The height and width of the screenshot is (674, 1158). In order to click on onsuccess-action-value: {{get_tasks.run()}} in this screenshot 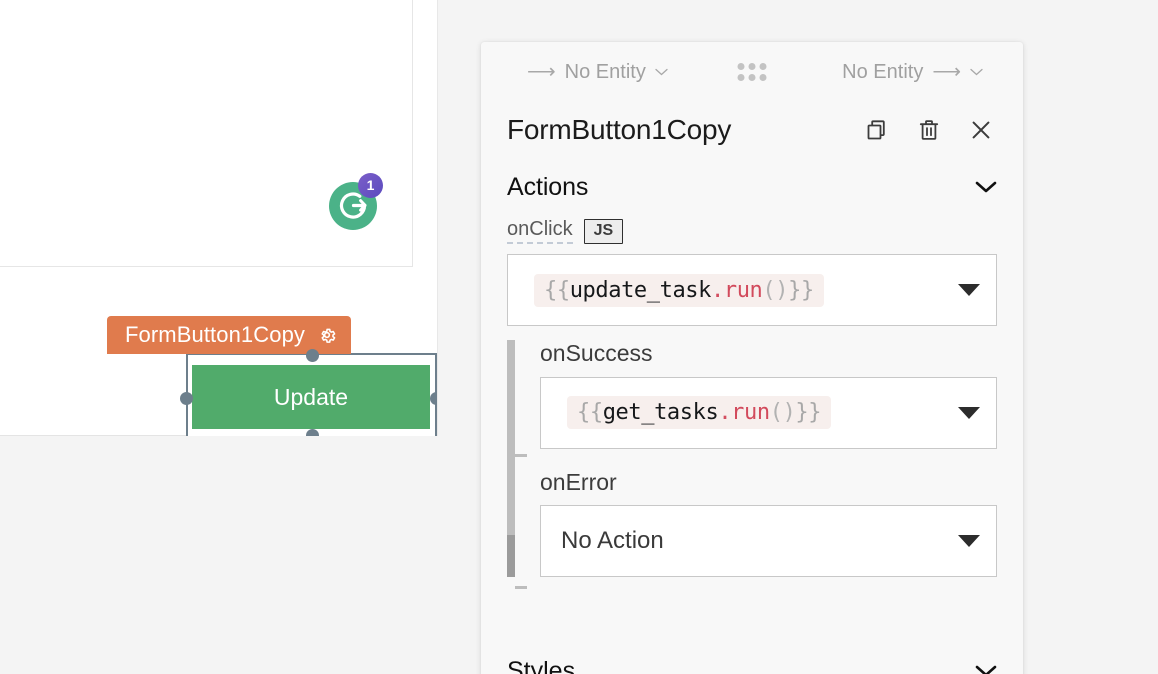, I will do `click(699, 413)`.